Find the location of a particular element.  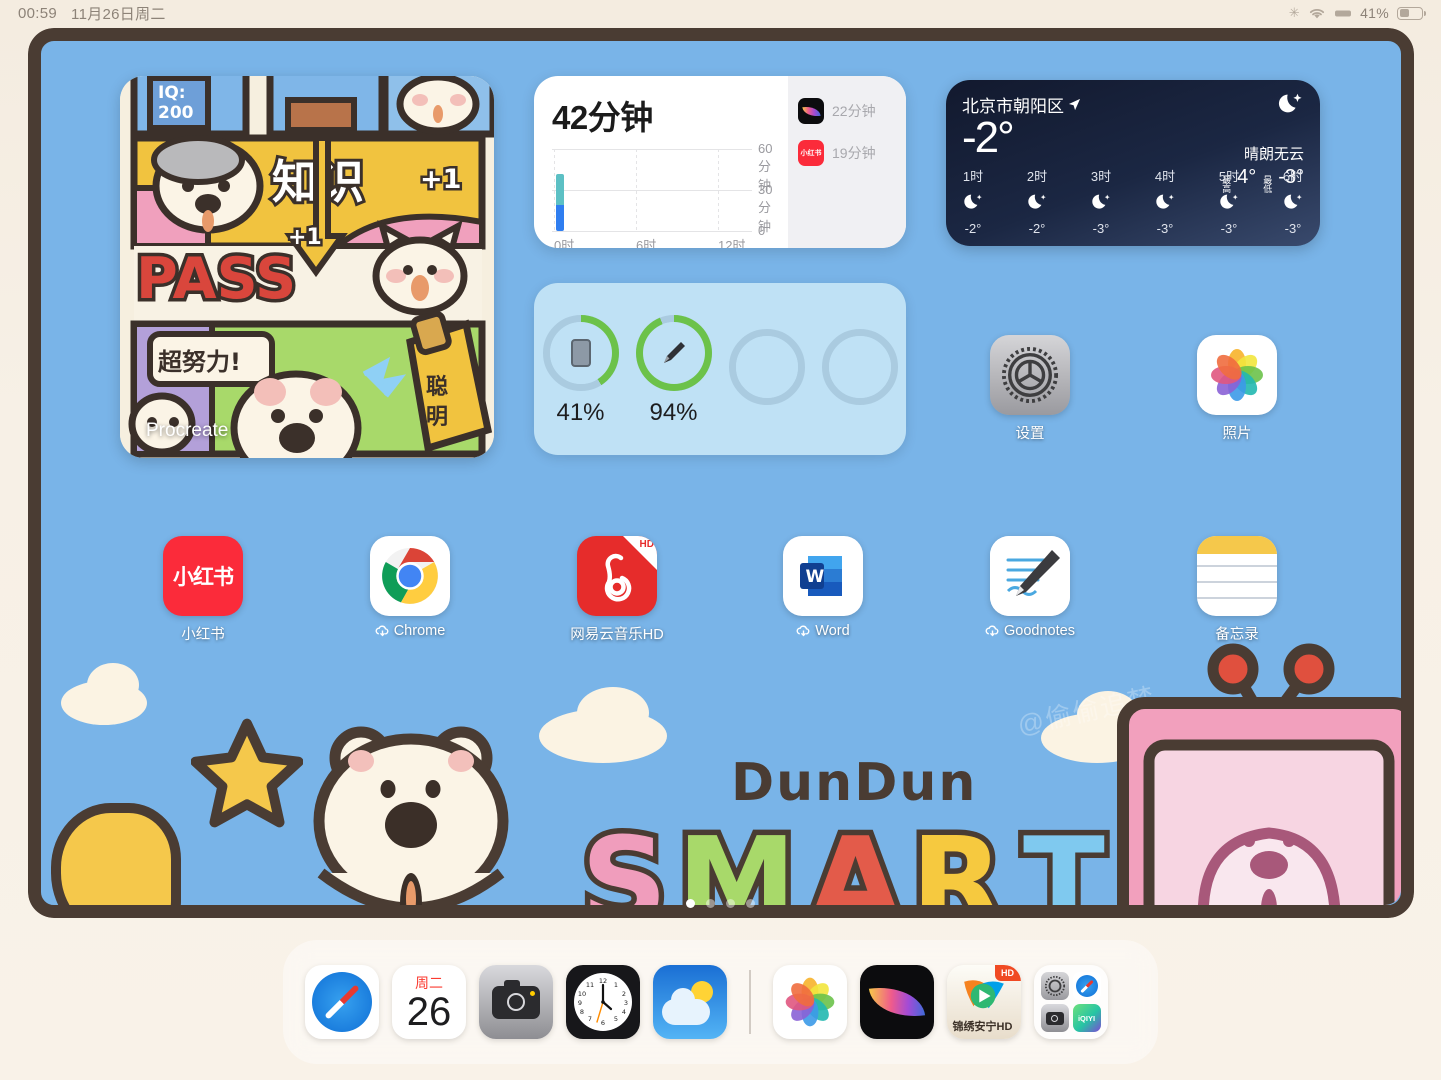

status-bar-left: 00:59 11月26日周二 is located at coordinates (92, 13).